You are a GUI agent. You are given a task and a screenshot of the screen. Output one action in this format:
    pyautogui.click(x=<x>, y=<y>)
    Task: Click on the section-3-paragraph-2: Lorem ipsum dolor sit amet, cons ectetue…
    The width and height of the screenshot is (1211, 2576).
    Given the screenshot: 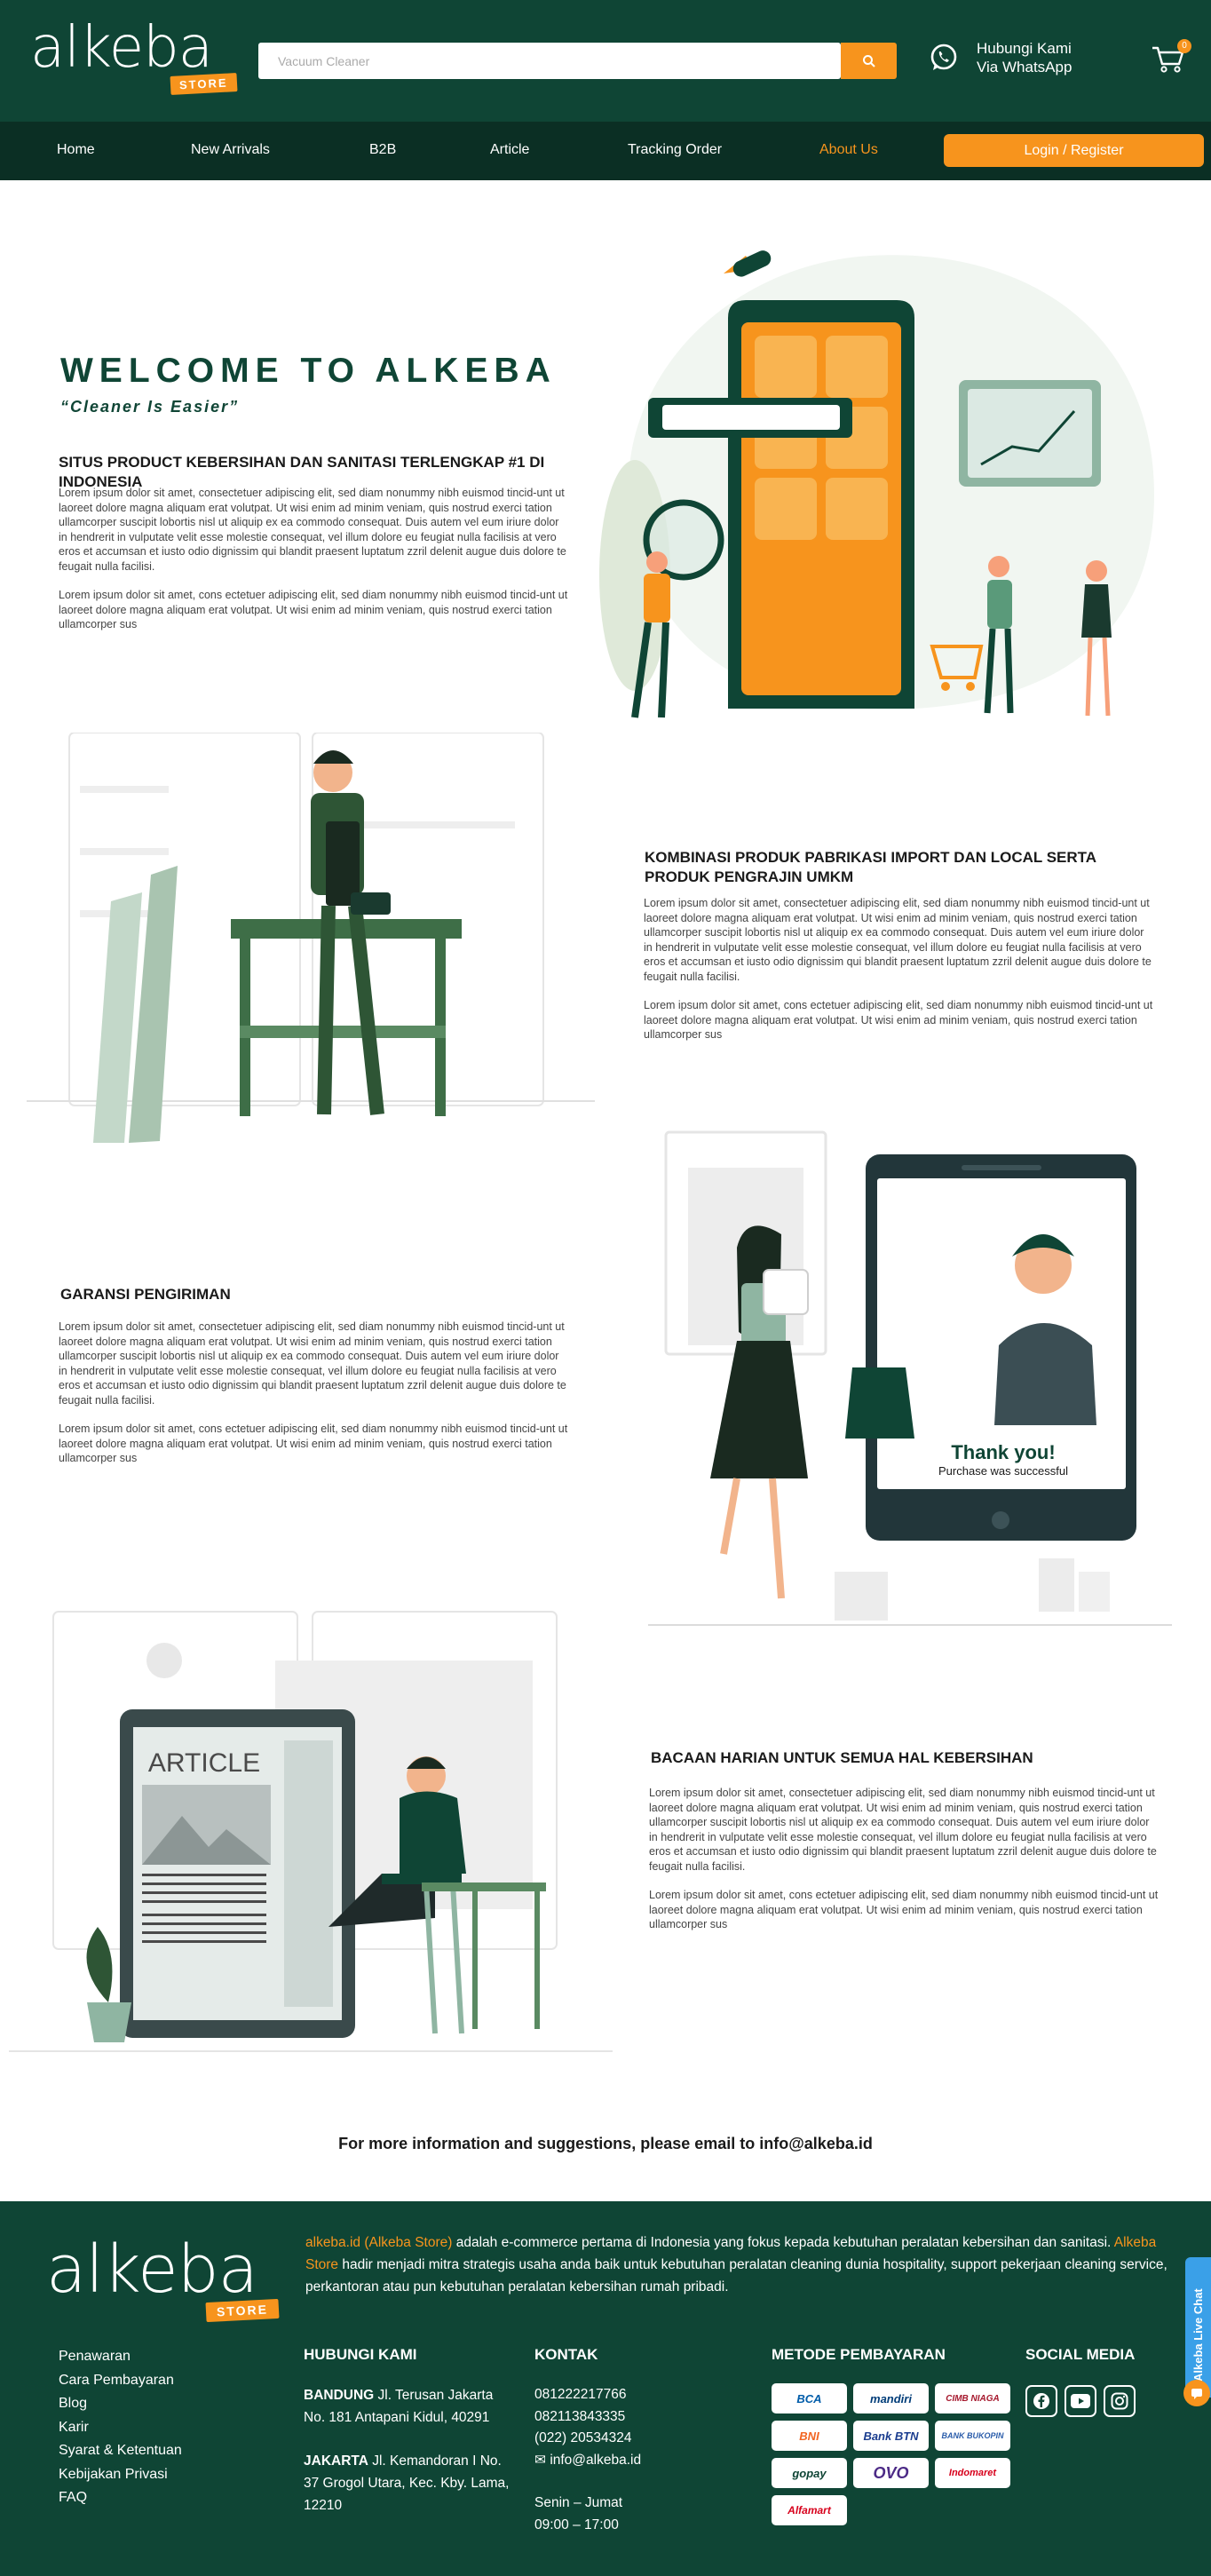 What is the action you would take?
    pyautogui.click(x=313, y=1444)
    